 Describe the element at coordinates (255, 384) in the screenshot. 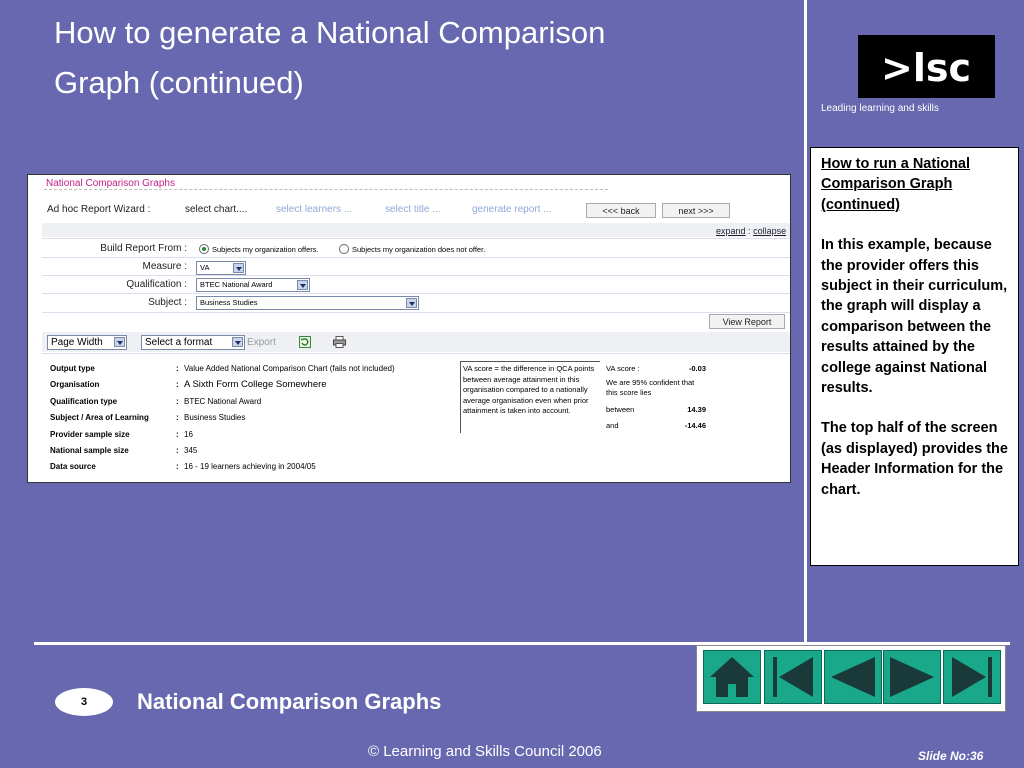

I see `detail-value: A Sixth Form College Somewhere` at that location.